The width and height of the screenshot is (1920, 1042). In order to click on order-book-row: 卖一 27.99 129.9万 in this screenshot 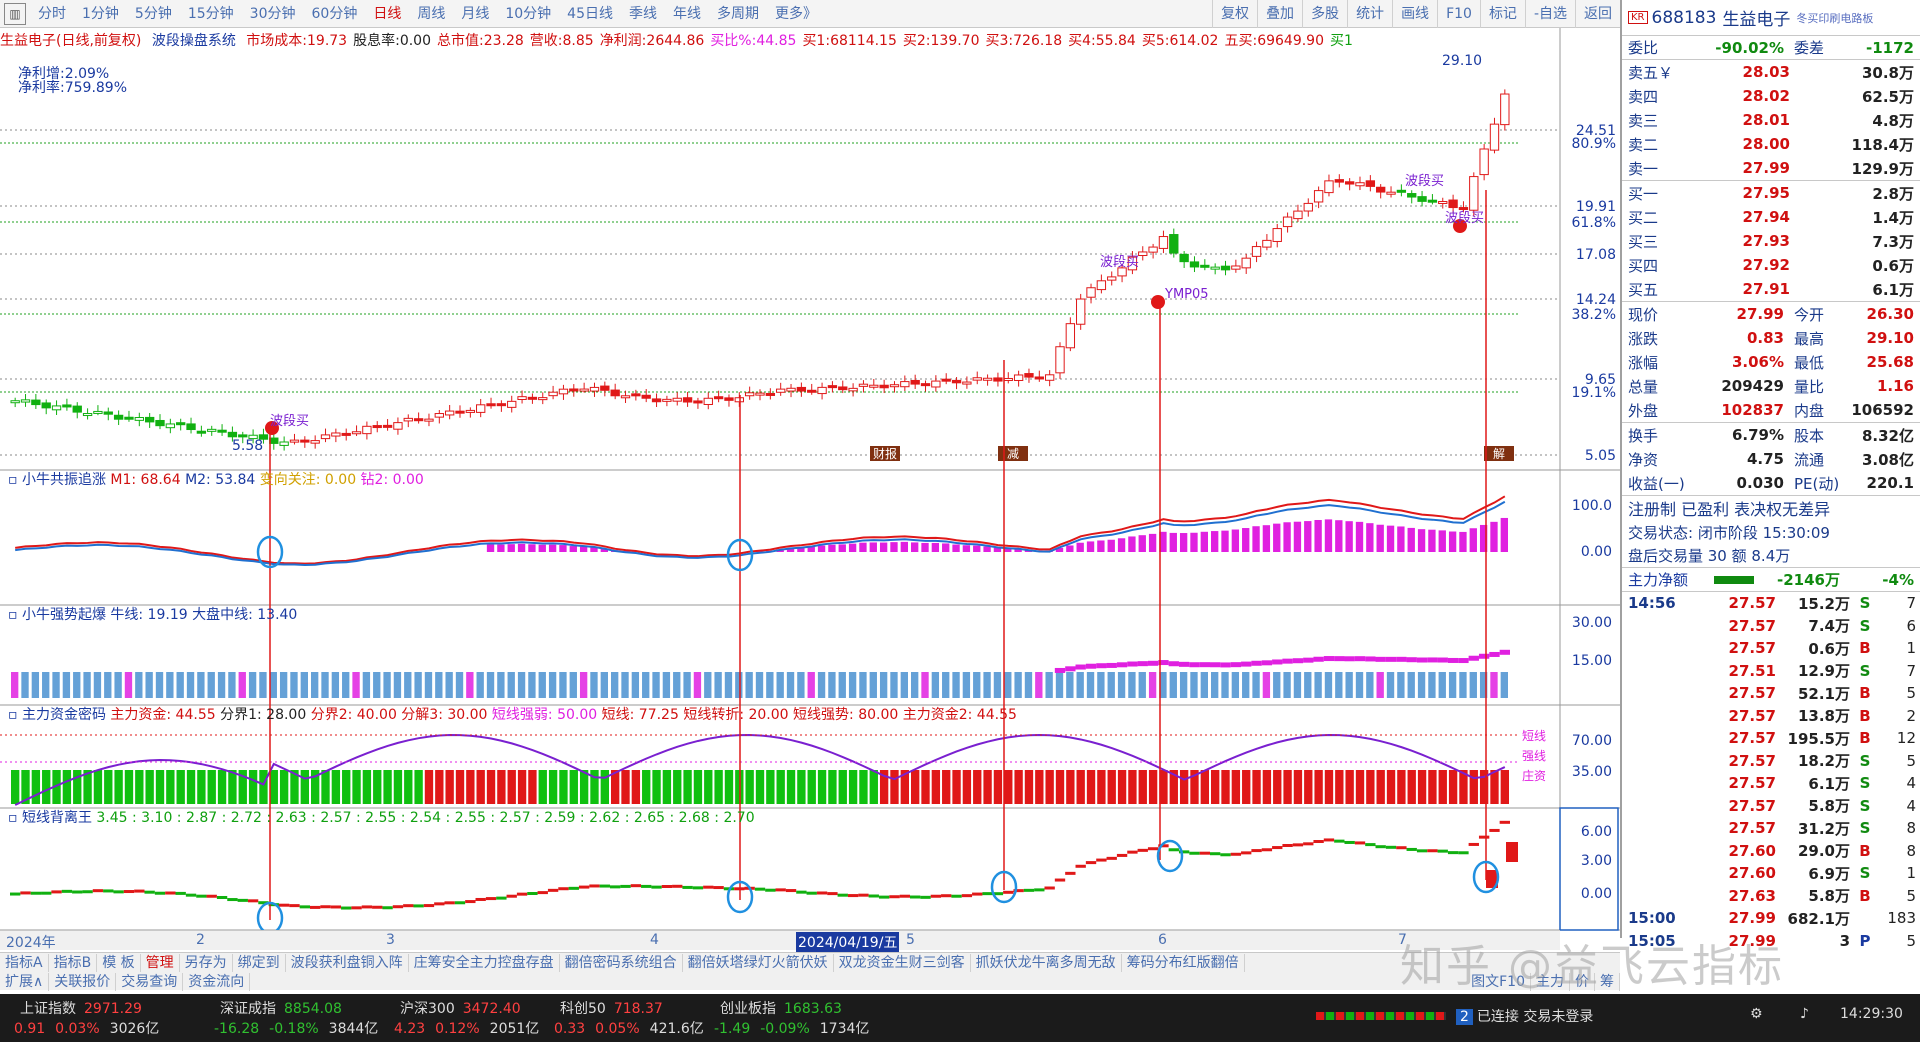, I will do `click(1771, 168)`.